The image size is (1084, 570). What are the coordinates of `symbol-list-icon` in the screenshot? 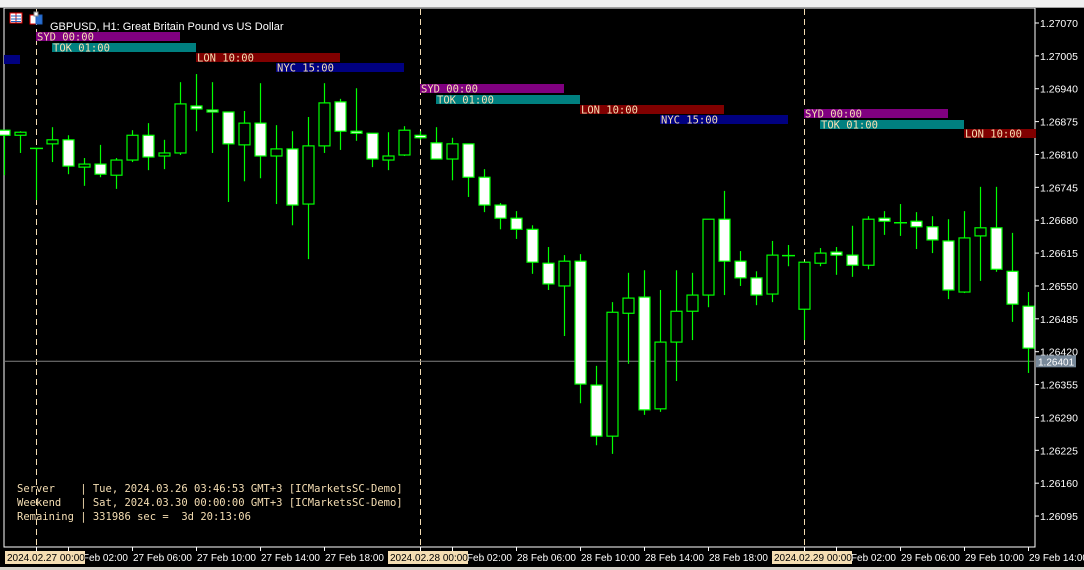 It's located at (16, 18).